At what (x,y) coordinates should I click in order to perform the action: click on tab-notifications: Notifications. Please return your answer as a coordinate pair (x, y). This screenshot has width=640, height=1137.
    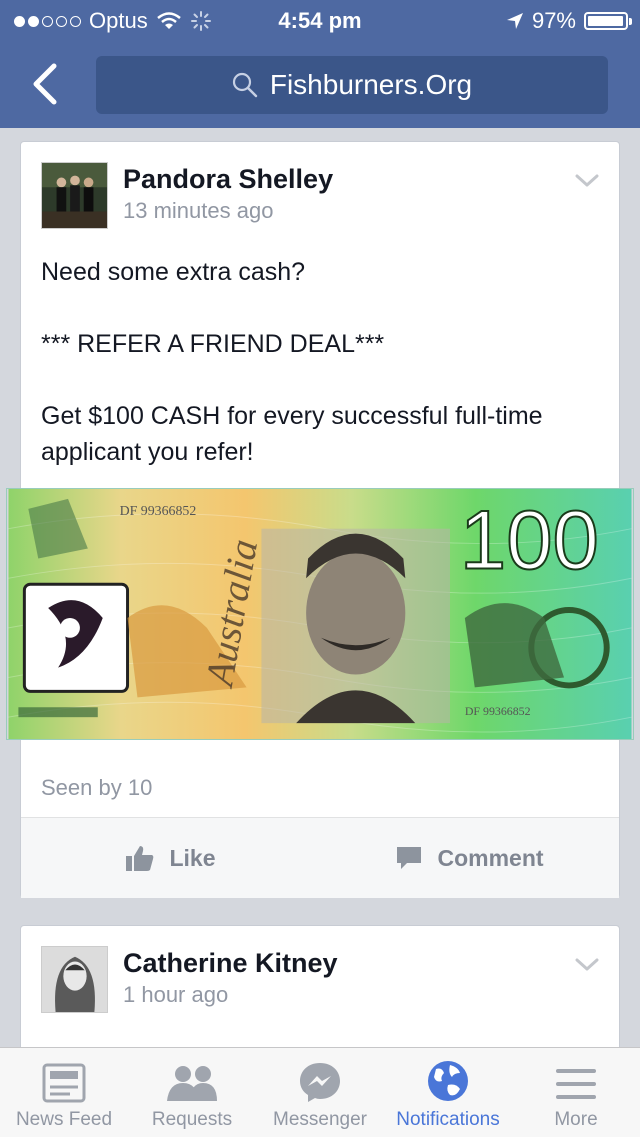
    Looking at the image, I should click on (448, 1092).